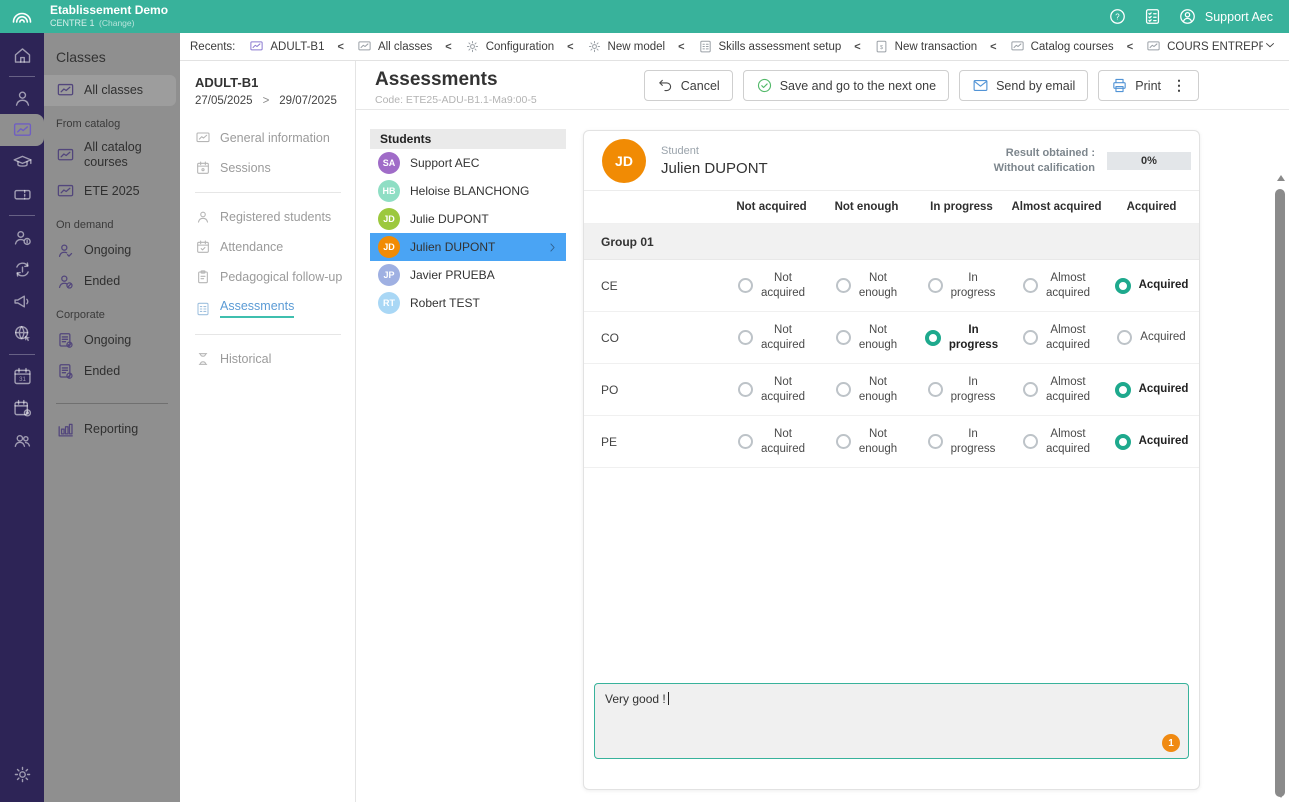 Image resolution: width=1289 pixels, height=802 pixels. I want to click on nav-item-home-icon, so click(22, 55).